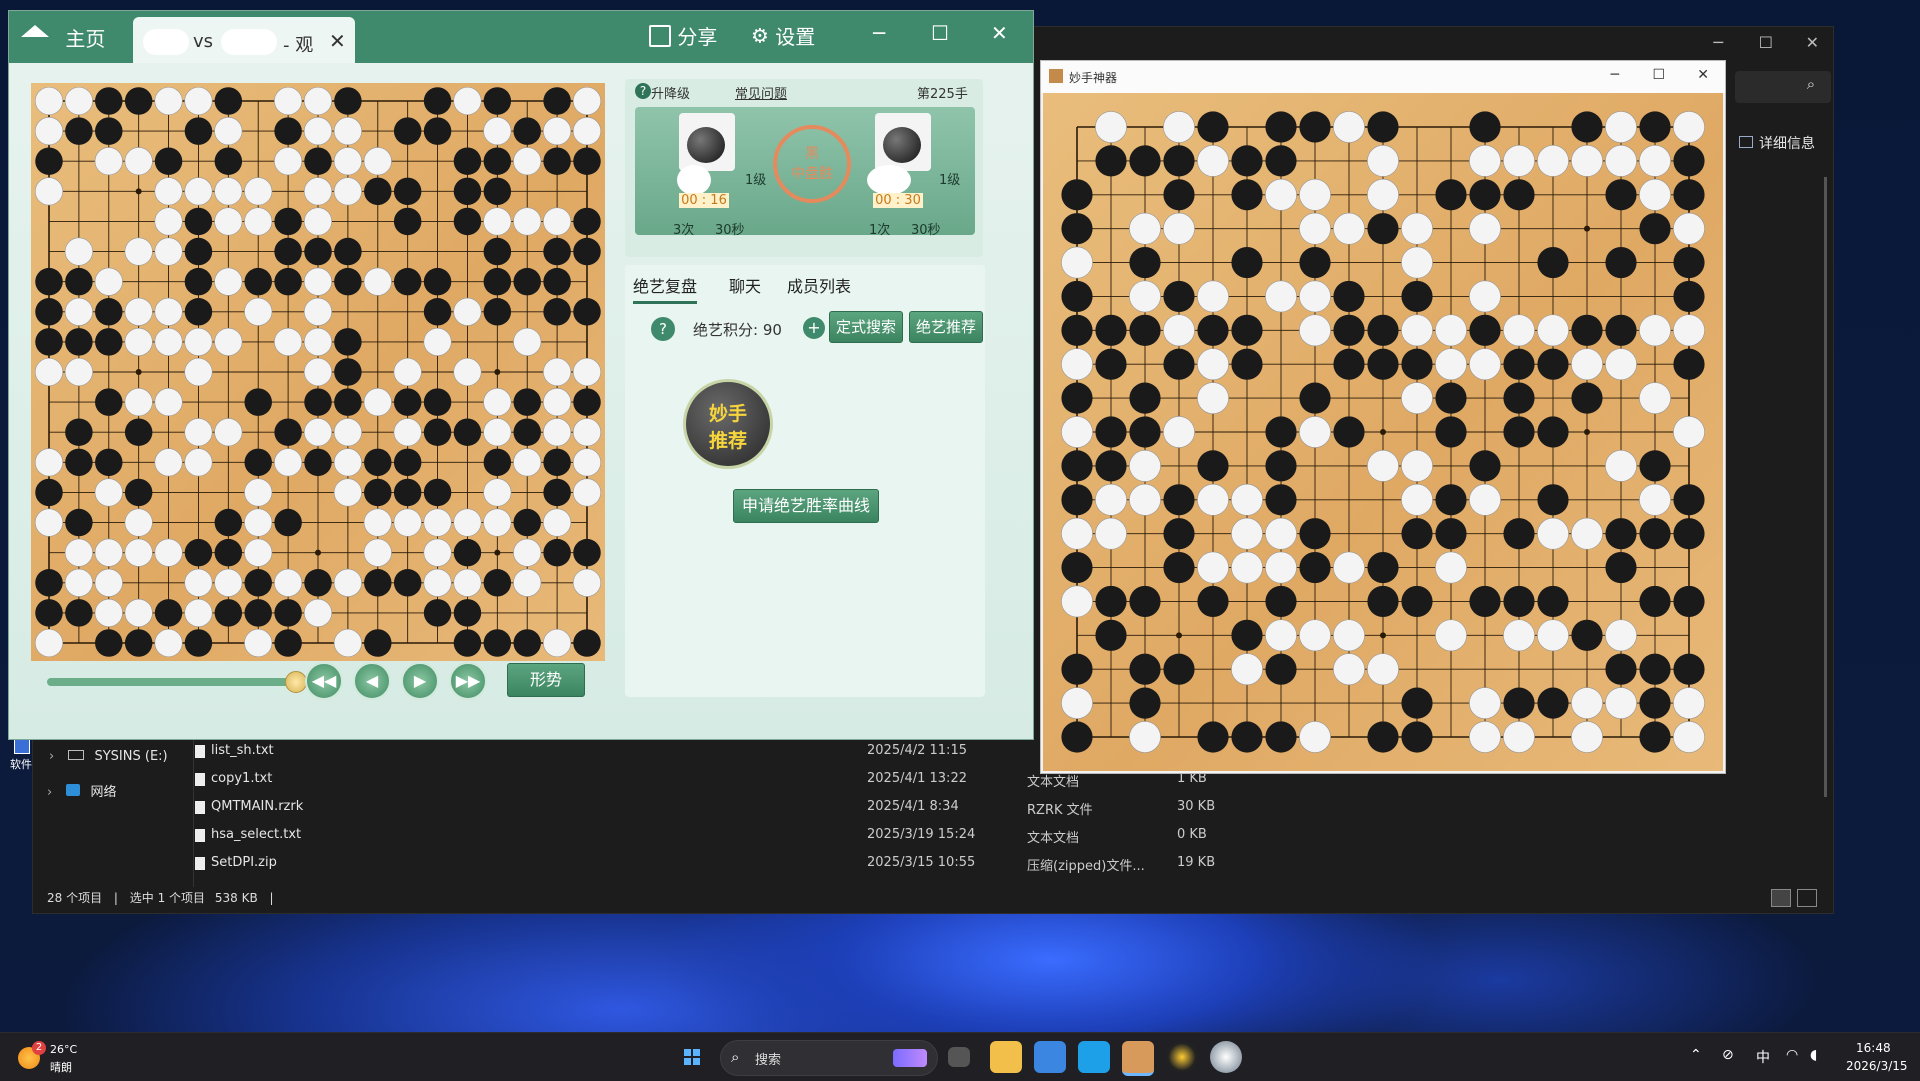 The width and height of the screenshot is (1920, 1081). I want to click on nav-item-network: › 网络, so click(82, 790).